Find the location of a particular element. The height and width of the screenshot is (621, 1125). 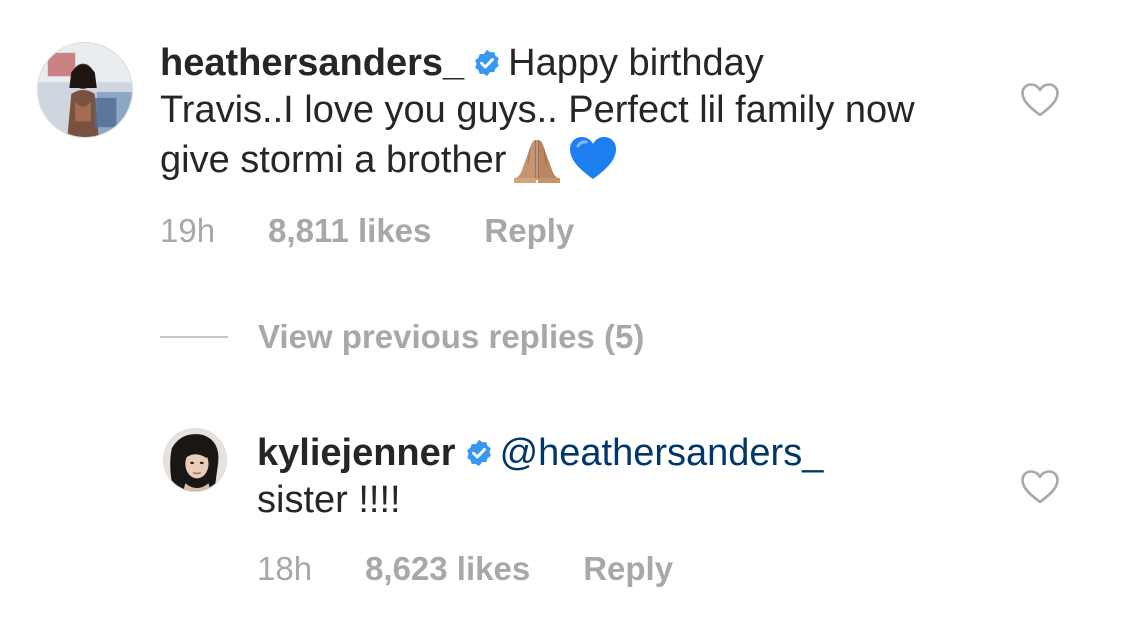

reply-avatar is located at coordinates (195, 460).